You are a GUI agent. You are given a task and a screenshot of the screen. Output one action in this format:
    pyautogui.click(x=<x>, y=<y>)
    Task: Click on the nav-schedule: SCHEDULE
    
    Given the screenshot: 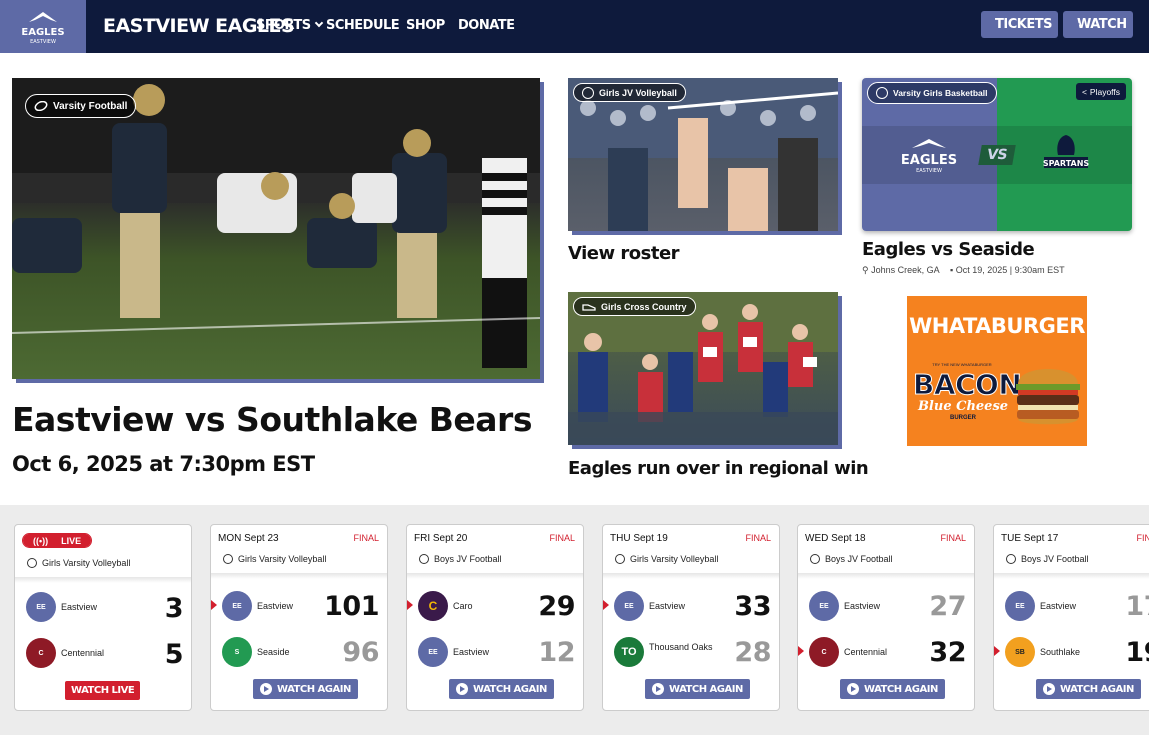 What is the action you would take?
    pyautogui.click(x=363, y=25)
    